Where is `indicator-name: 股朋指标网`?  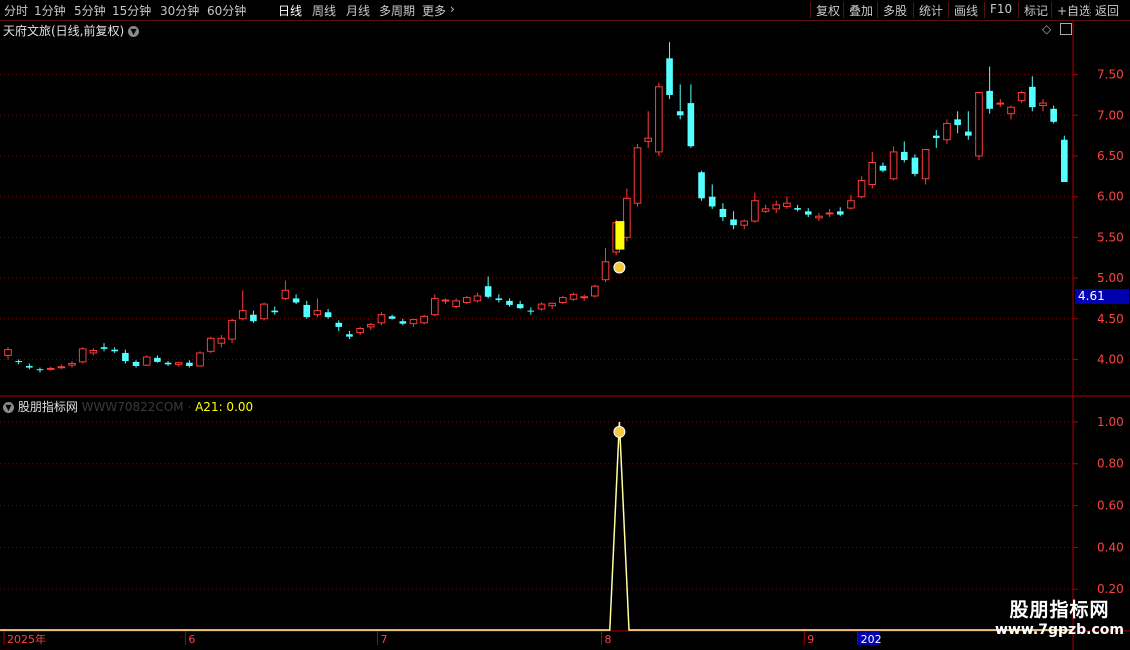
indicator-name: 股朋指标网 is located at coordinates (47, 407).